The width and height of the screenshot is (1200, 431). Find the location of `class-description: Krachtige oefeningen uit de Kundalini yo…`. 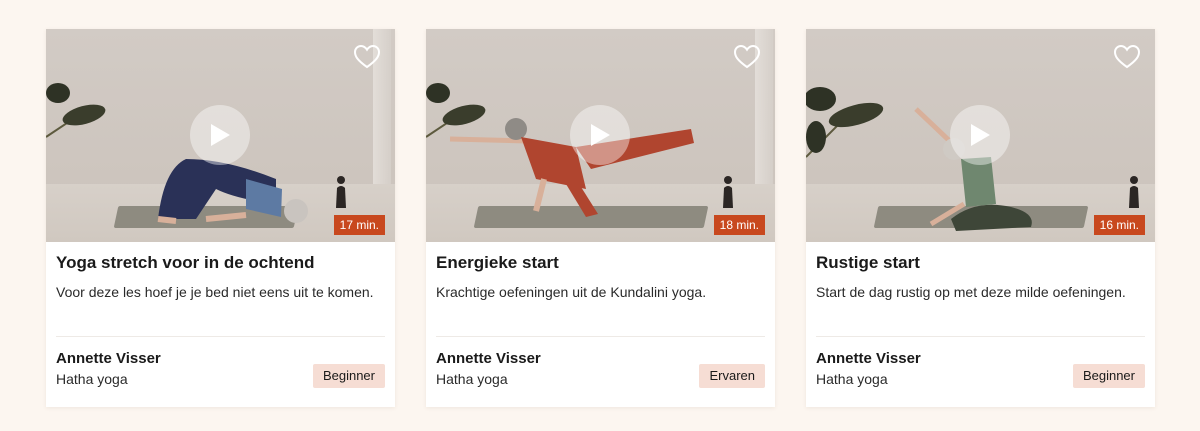

class-description: Krachtige oefeningen uit de Kundalini yo… is located at coordinates (571, 292).